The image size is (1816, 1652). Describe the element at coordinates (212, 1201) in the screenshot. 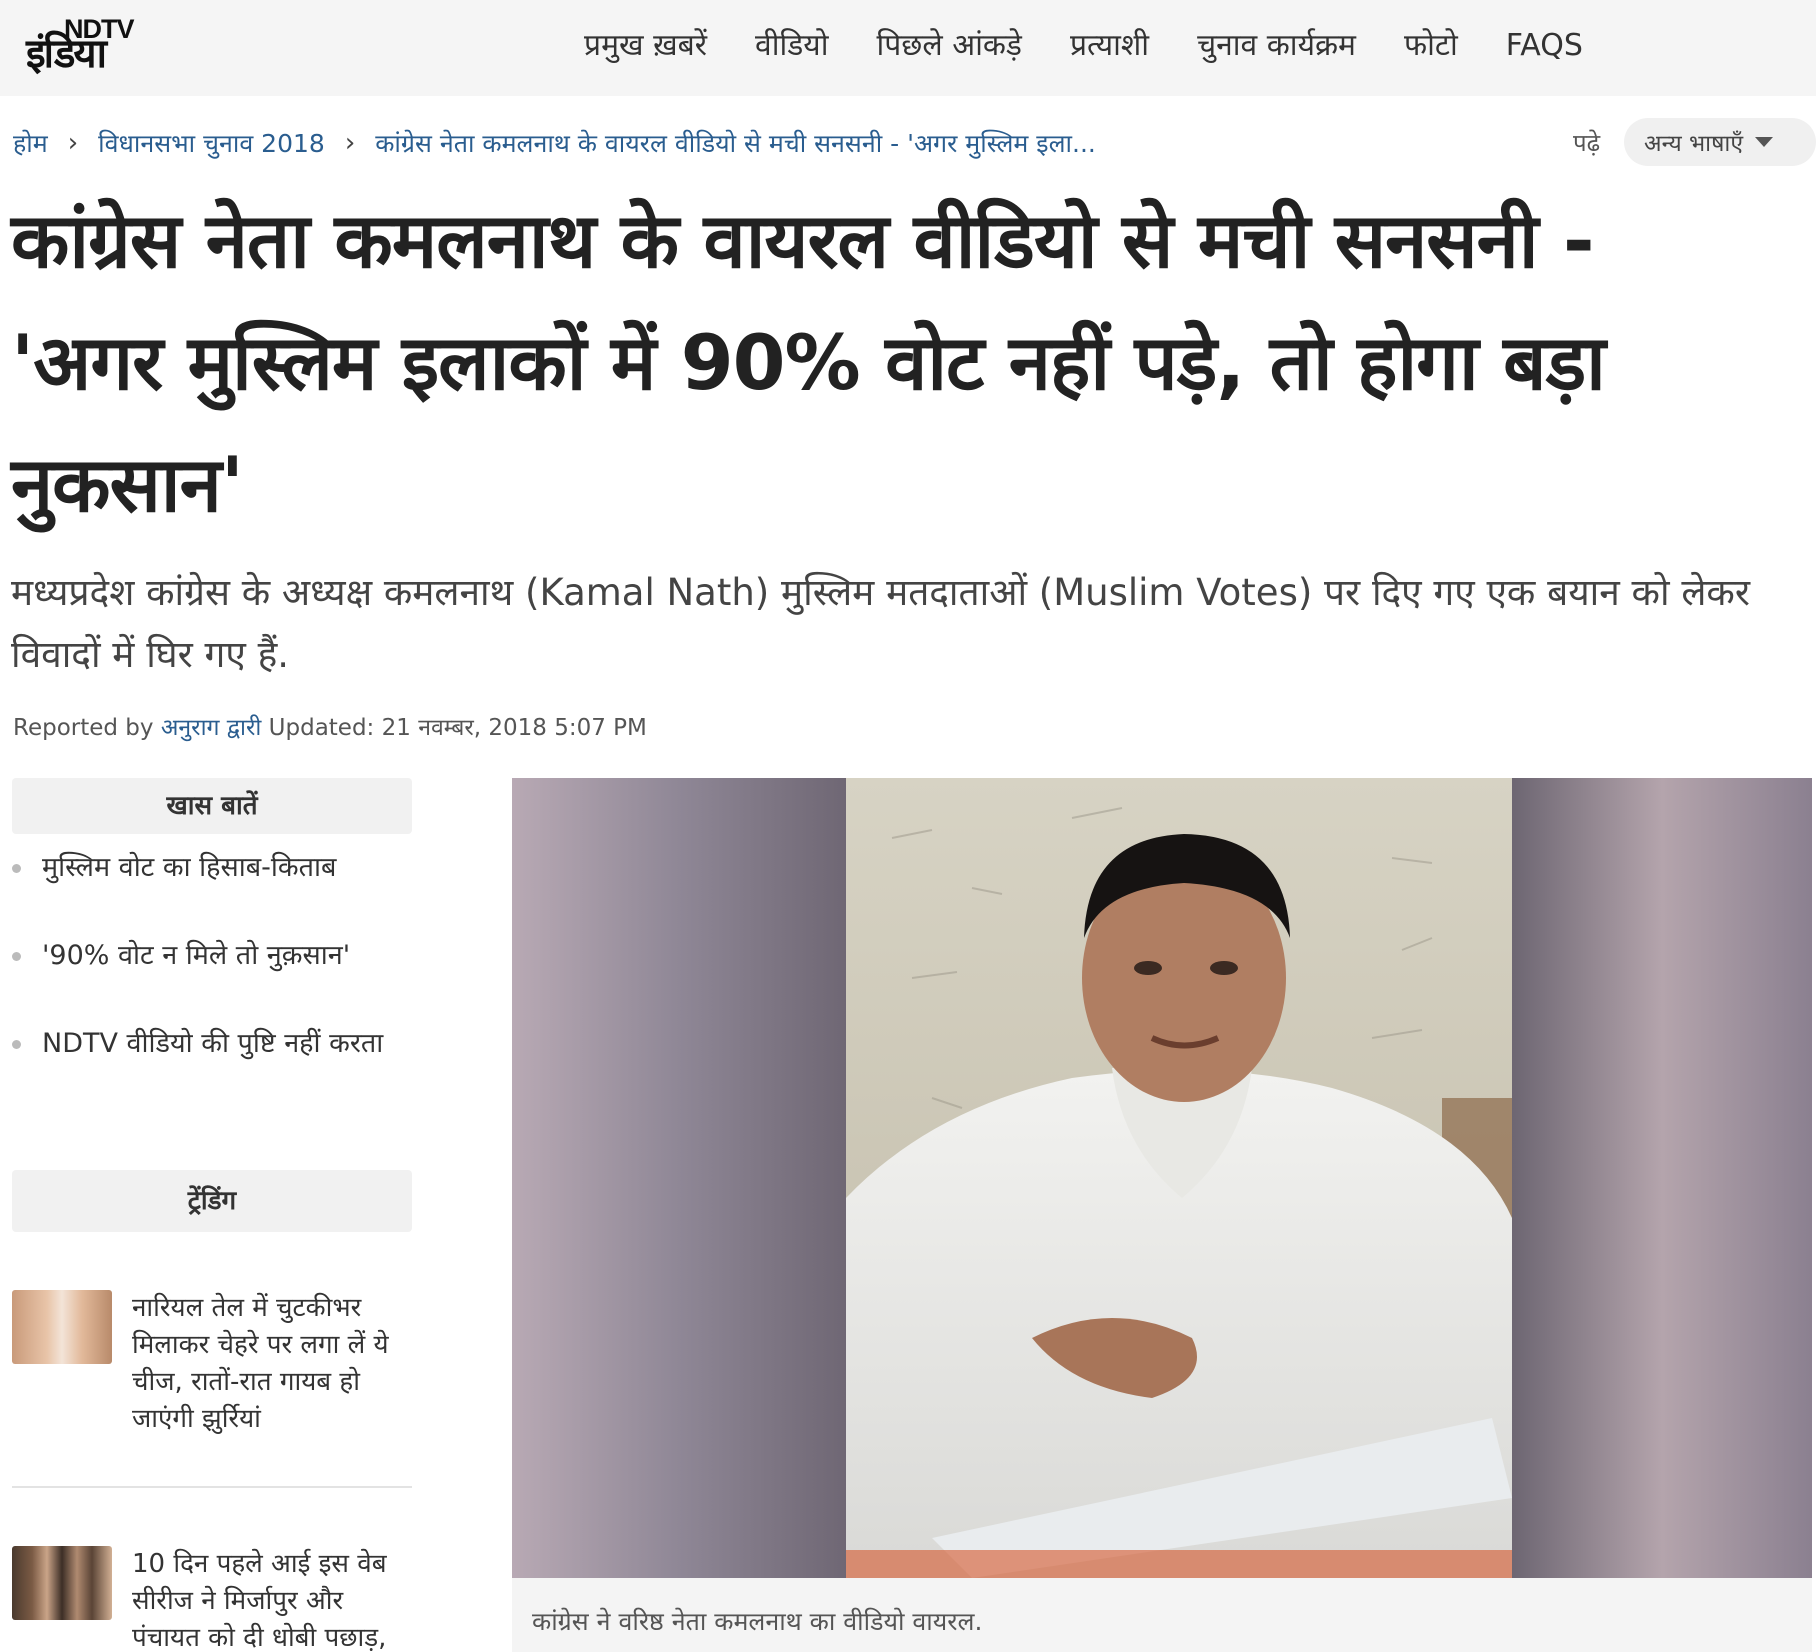

I see `trending-heading: ट्रेंडिंग` at that location.